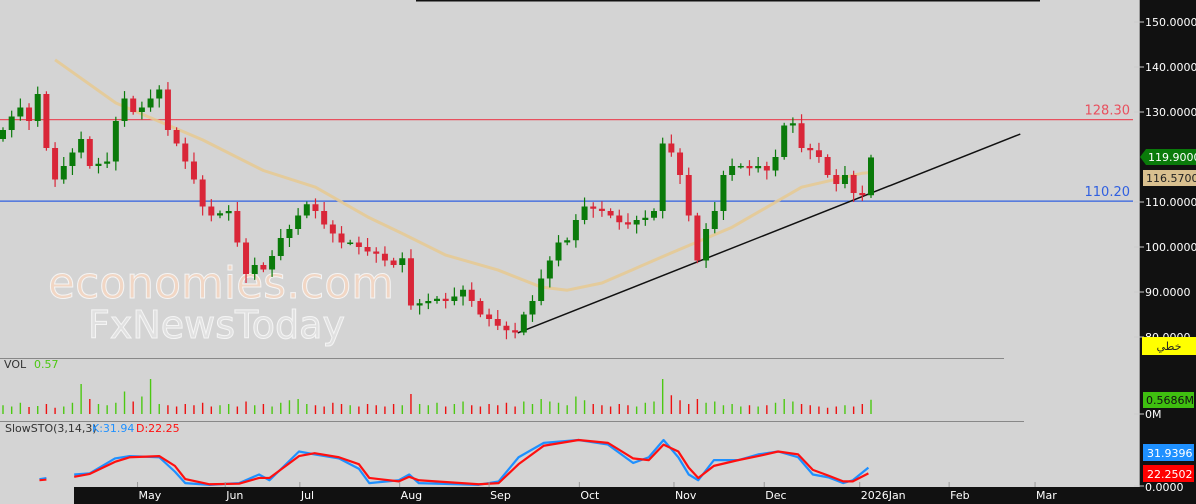  I want to click on time-tick-label: Jul, so click(307, 495).